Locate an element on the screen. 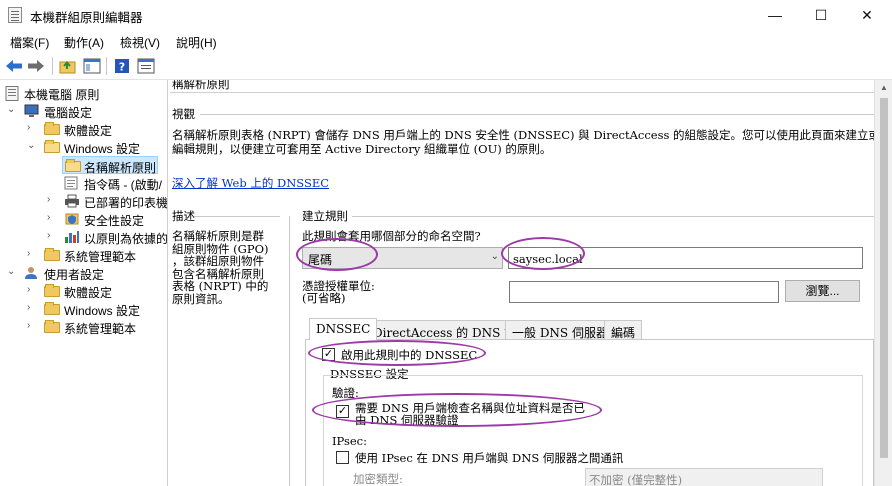 This screenshot has height=486, width=892. tree-item-label: 使用者設定 is located at coordinates (74, 275).